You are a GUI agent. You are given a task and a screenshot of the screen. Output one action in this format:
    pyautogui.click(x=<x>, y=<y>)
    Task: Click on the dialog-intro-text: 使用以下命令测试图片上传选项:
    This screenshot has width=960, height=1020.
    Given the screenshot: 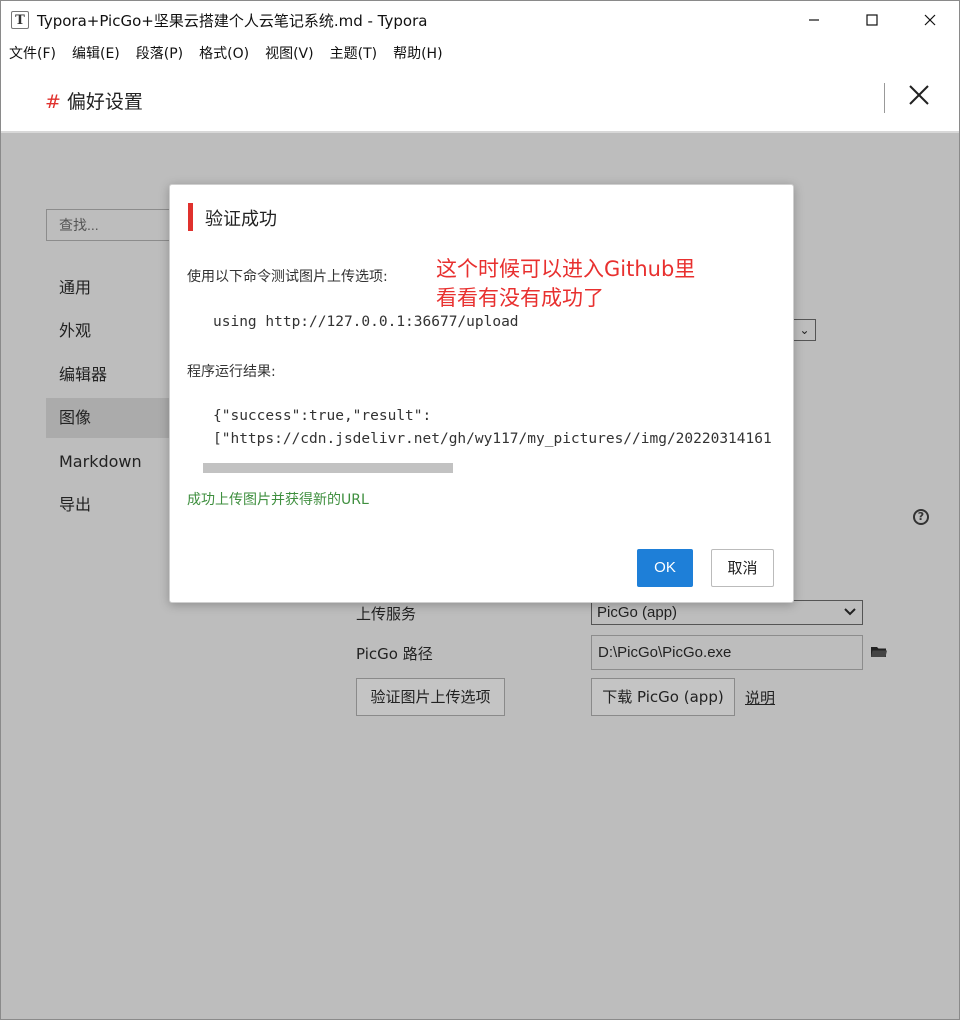 What is the action you would take?
    pyautogui.click(x=287, y=277)
    